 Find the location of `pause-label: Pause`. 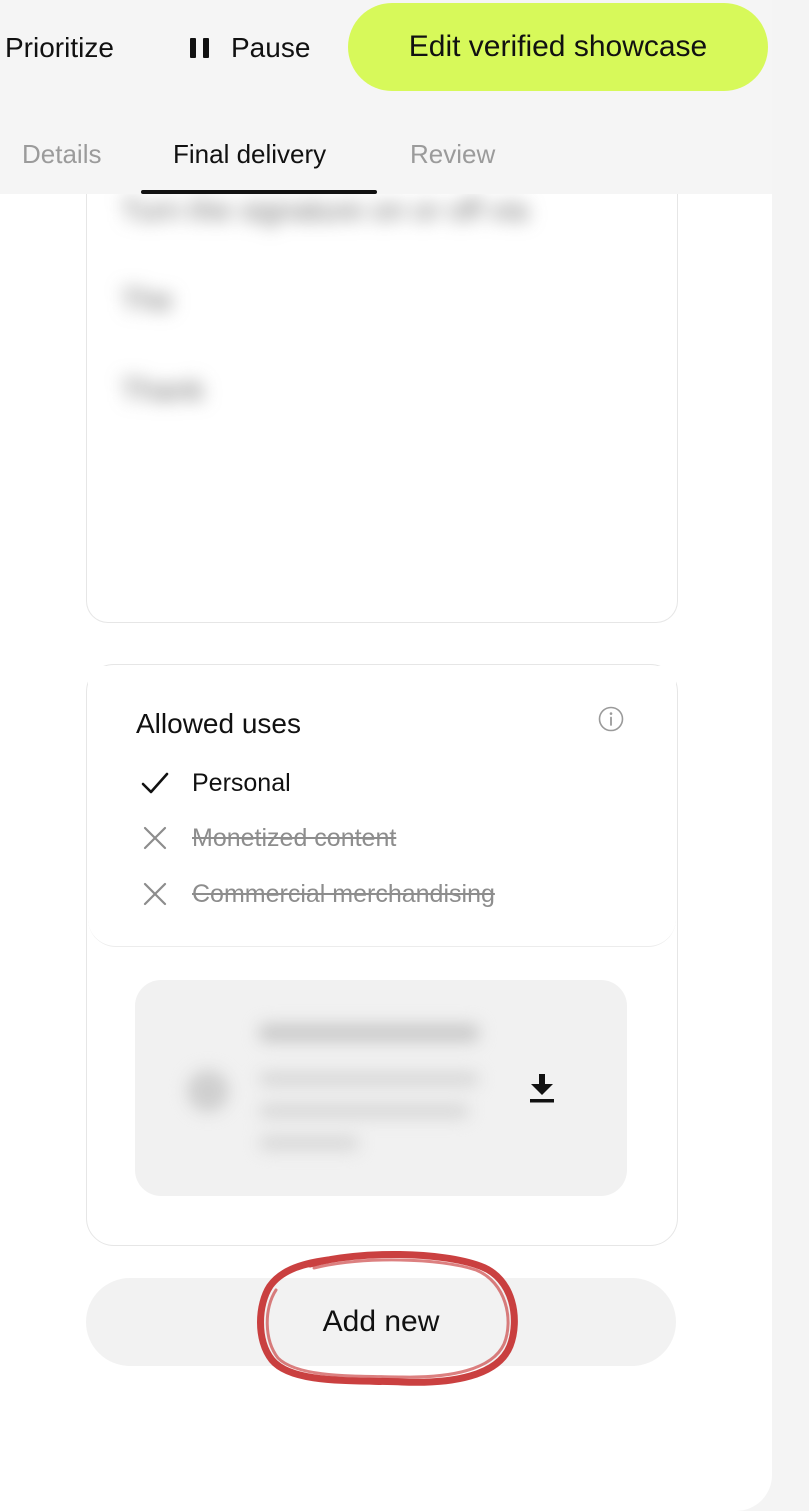

pause-label: Pause is located at coordinates (271, 47).